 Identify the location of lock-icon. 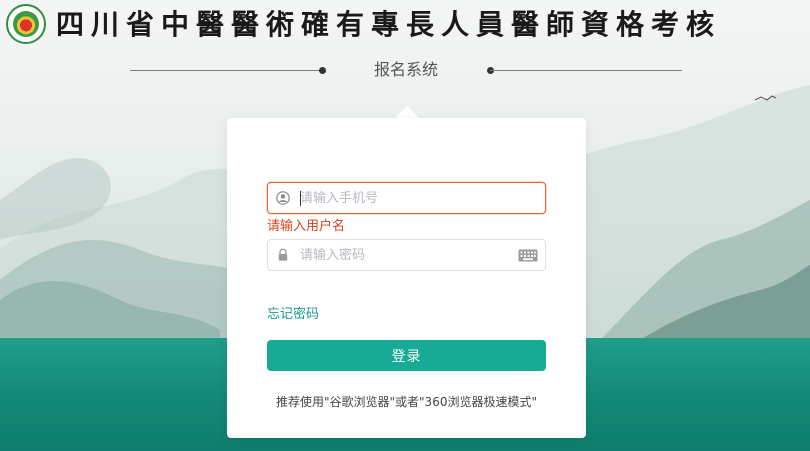
(283, 254).